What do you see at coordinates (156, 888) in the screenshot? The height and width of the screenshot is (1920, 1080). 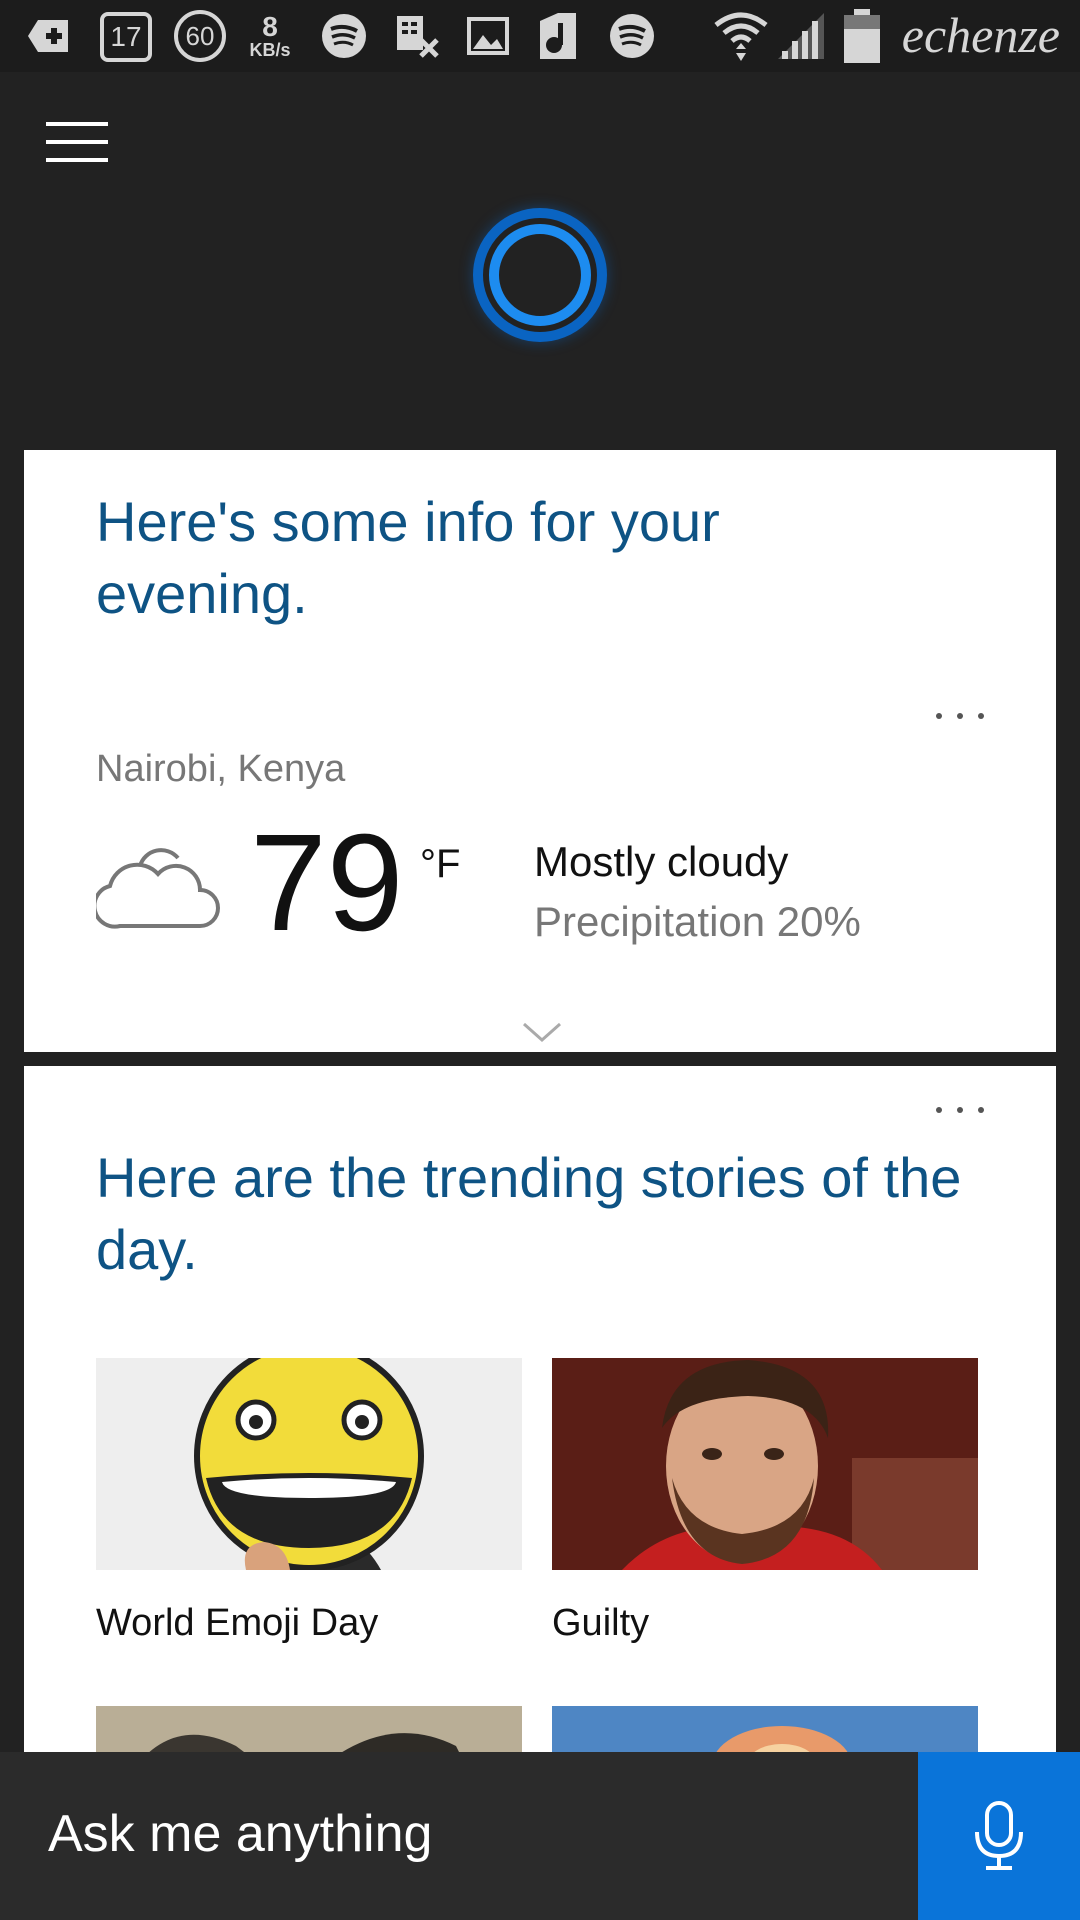 I see `cloud-icon` at bounding box center [156, 888].